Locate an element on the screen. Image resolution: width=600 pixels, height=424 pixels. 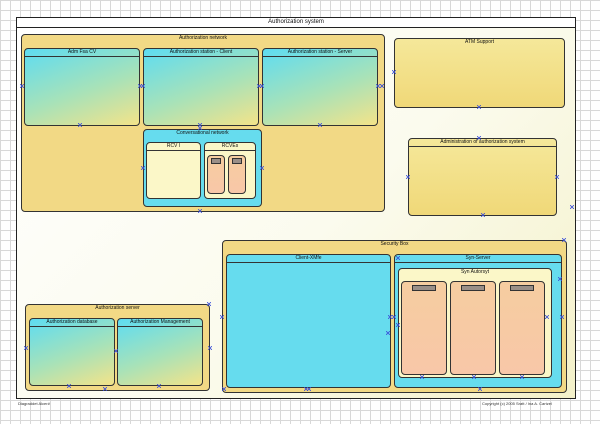
authorization-management-box: Authorization Management is located at coordinates (160, 352).